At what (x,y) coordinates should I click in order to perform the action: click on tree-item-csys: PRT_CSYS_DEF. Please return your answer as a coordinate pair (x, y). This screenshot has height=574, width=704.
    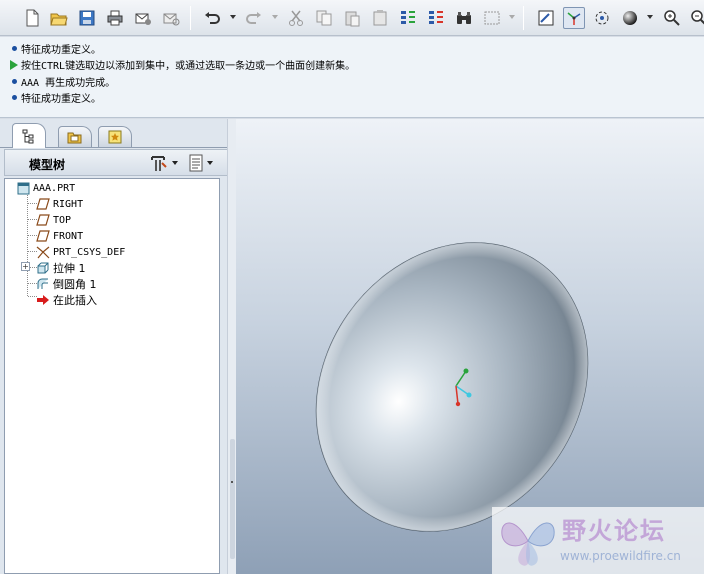
    Looking at the image, I should click on (80, 252).